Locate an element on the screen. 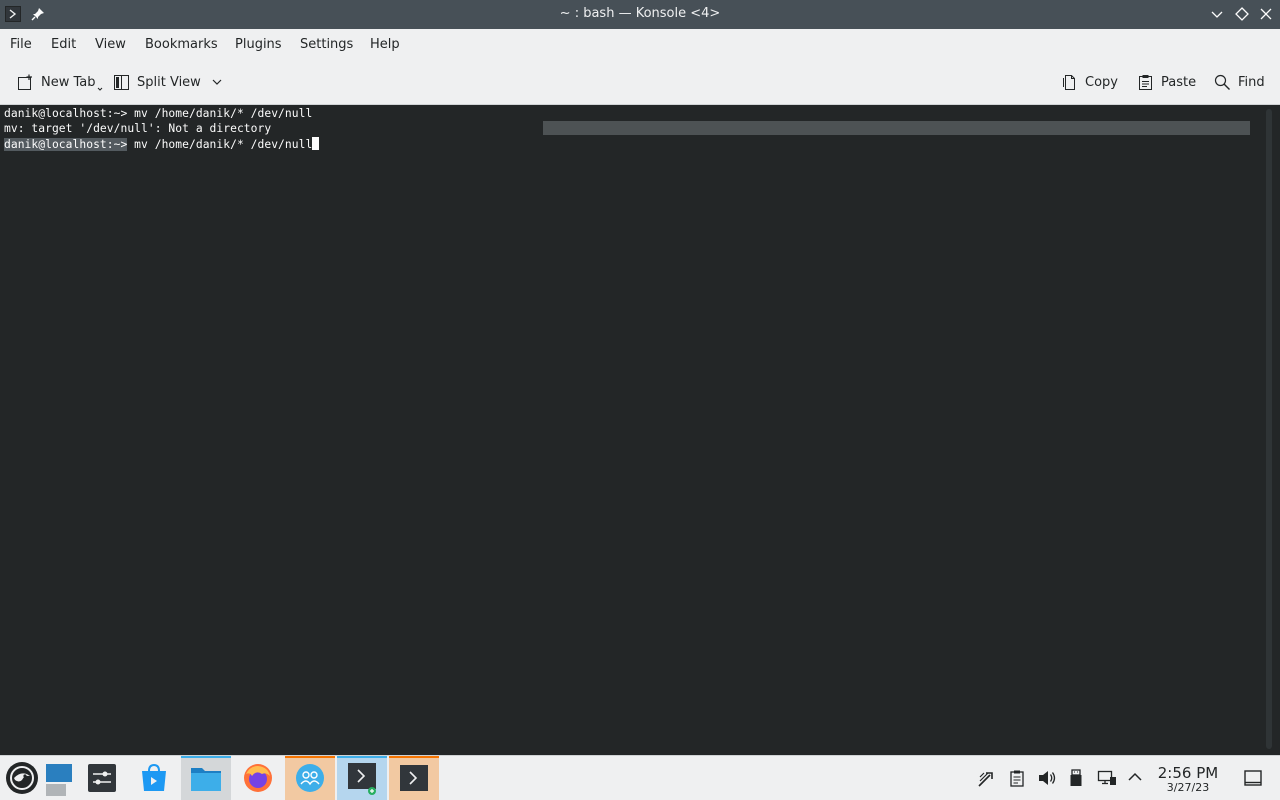 The width and height of the screenshot is (1280, 800). dolphin-task is located at coordinates (206, 778).